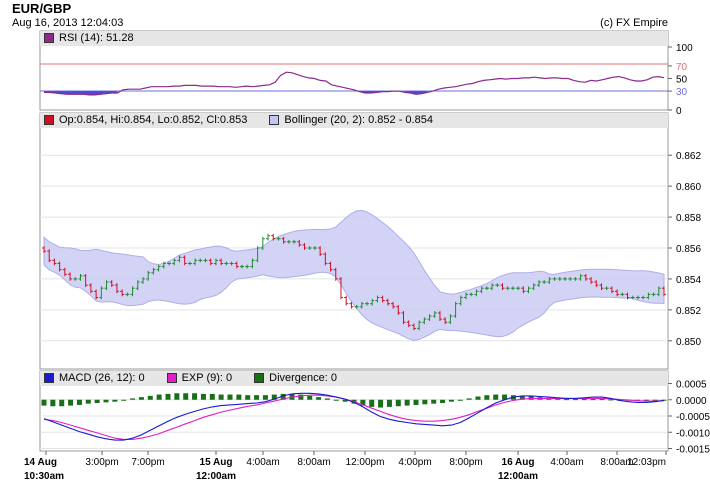  What do you see at coordinates (691, 401) in the screenshot?
I see `macd-tick-label: 0.0000` at bounding box center [691, 401].